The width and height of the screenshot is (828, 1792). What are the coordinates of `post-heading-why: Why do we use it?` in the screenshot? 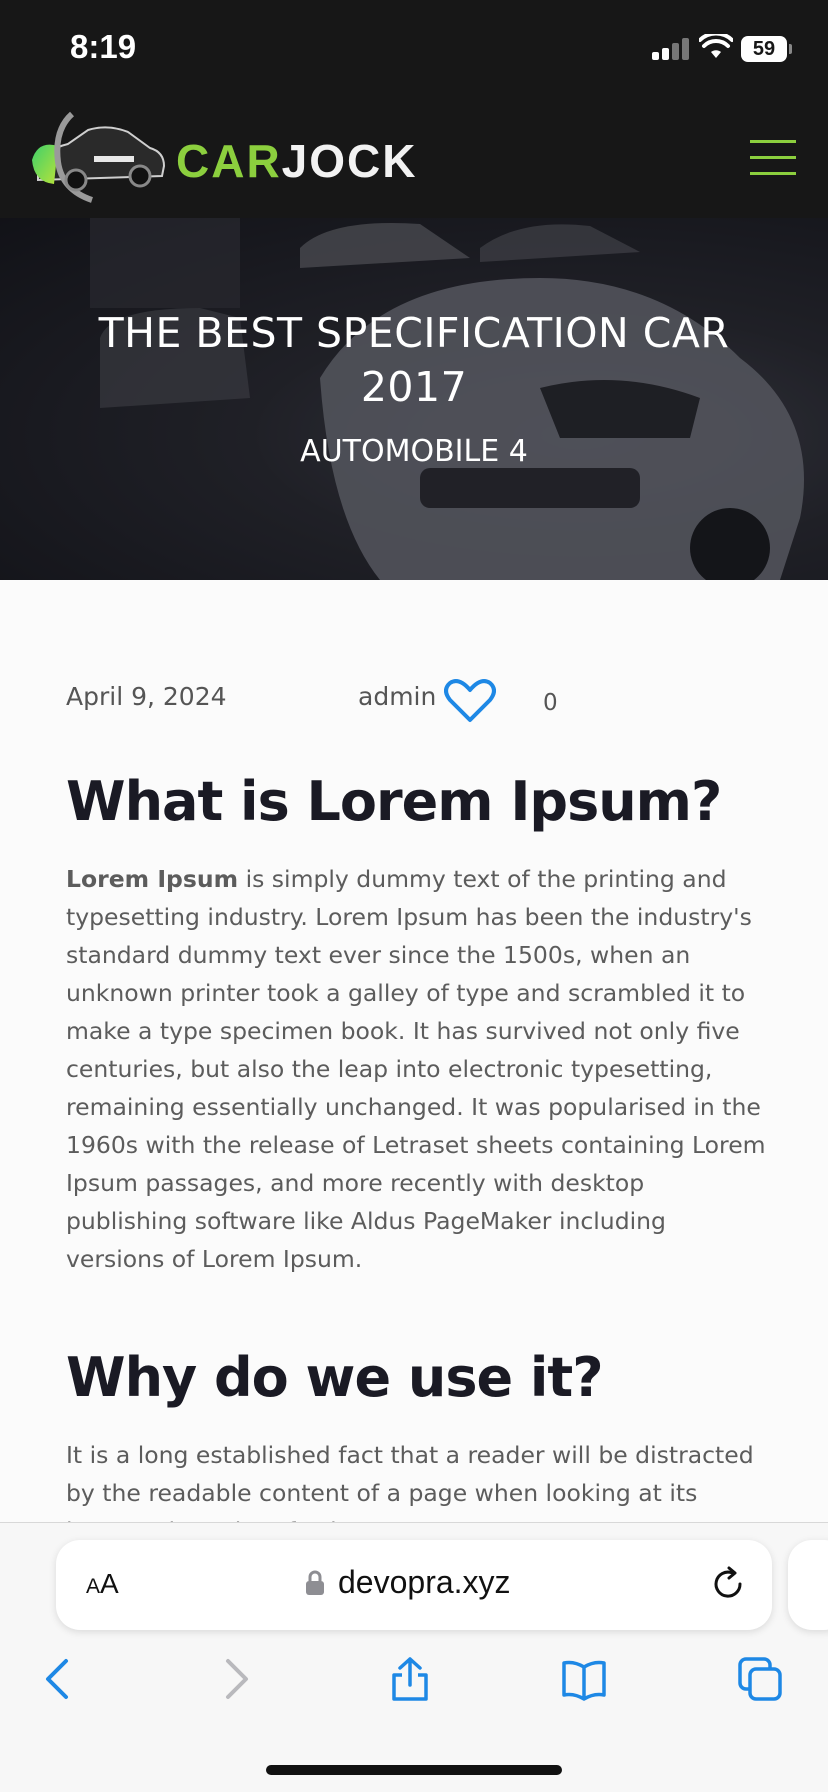 It's located at (335, 1377).